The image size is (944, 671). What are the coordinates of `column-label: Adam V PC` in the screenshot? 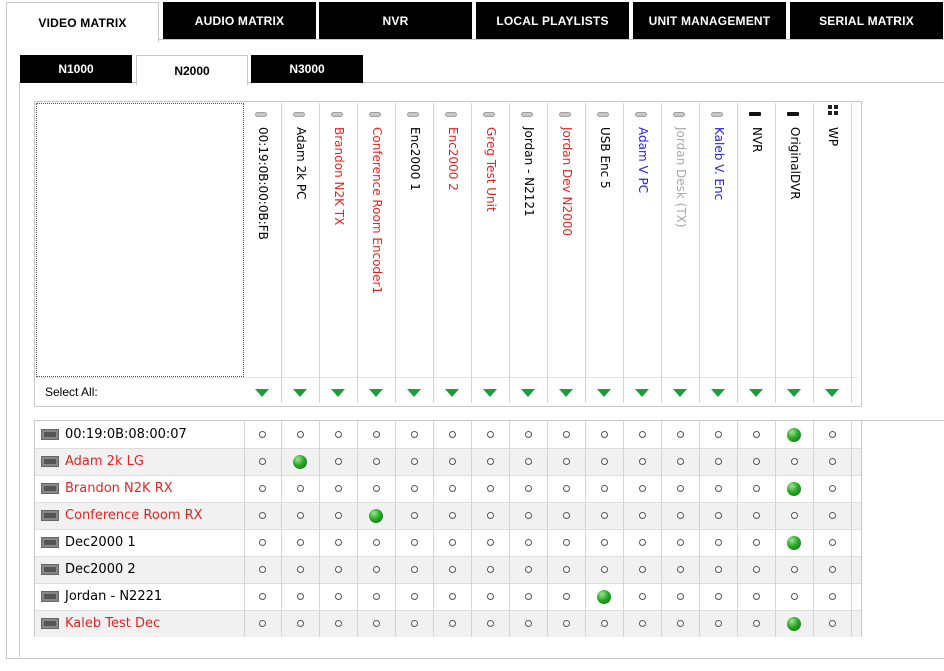 It's located at (643, 160).